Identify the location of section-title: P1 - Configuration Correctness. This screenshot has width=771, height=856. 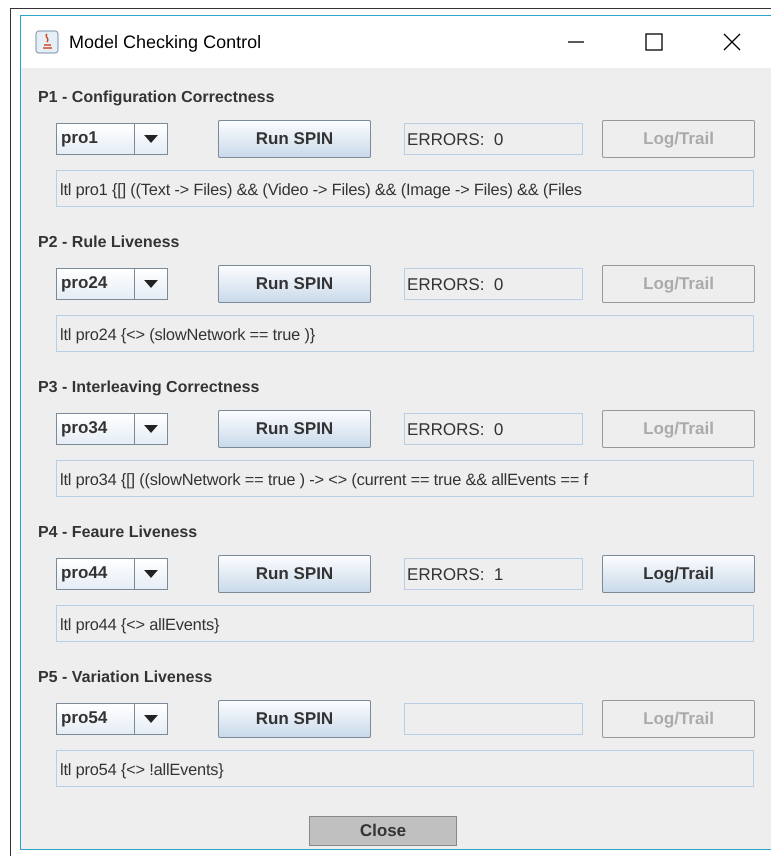
(157, 98).